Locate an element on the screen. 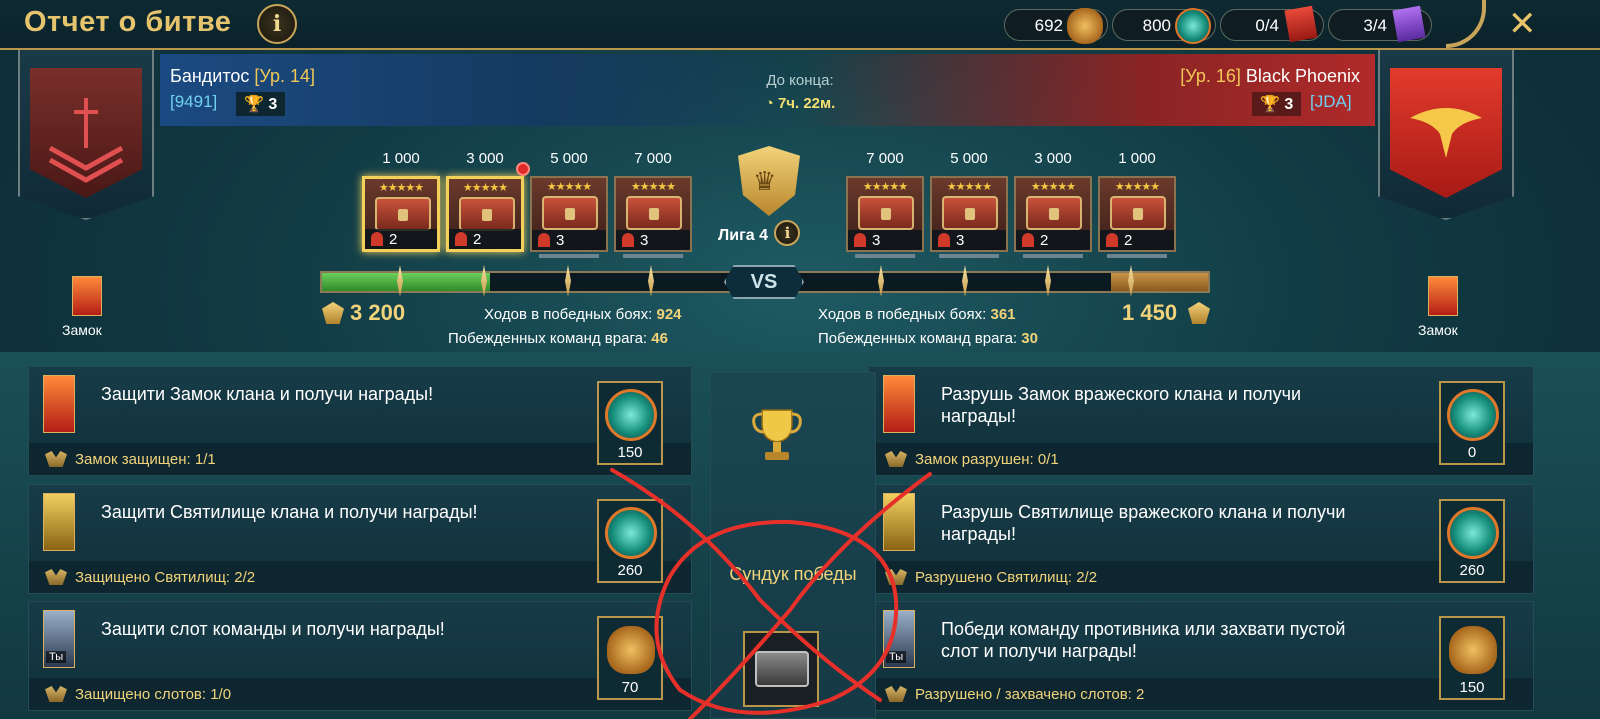 This screenshot has height=719, width=1600. resource-purple-scrolls: 3/4 is located at coordinates (1380, 24).